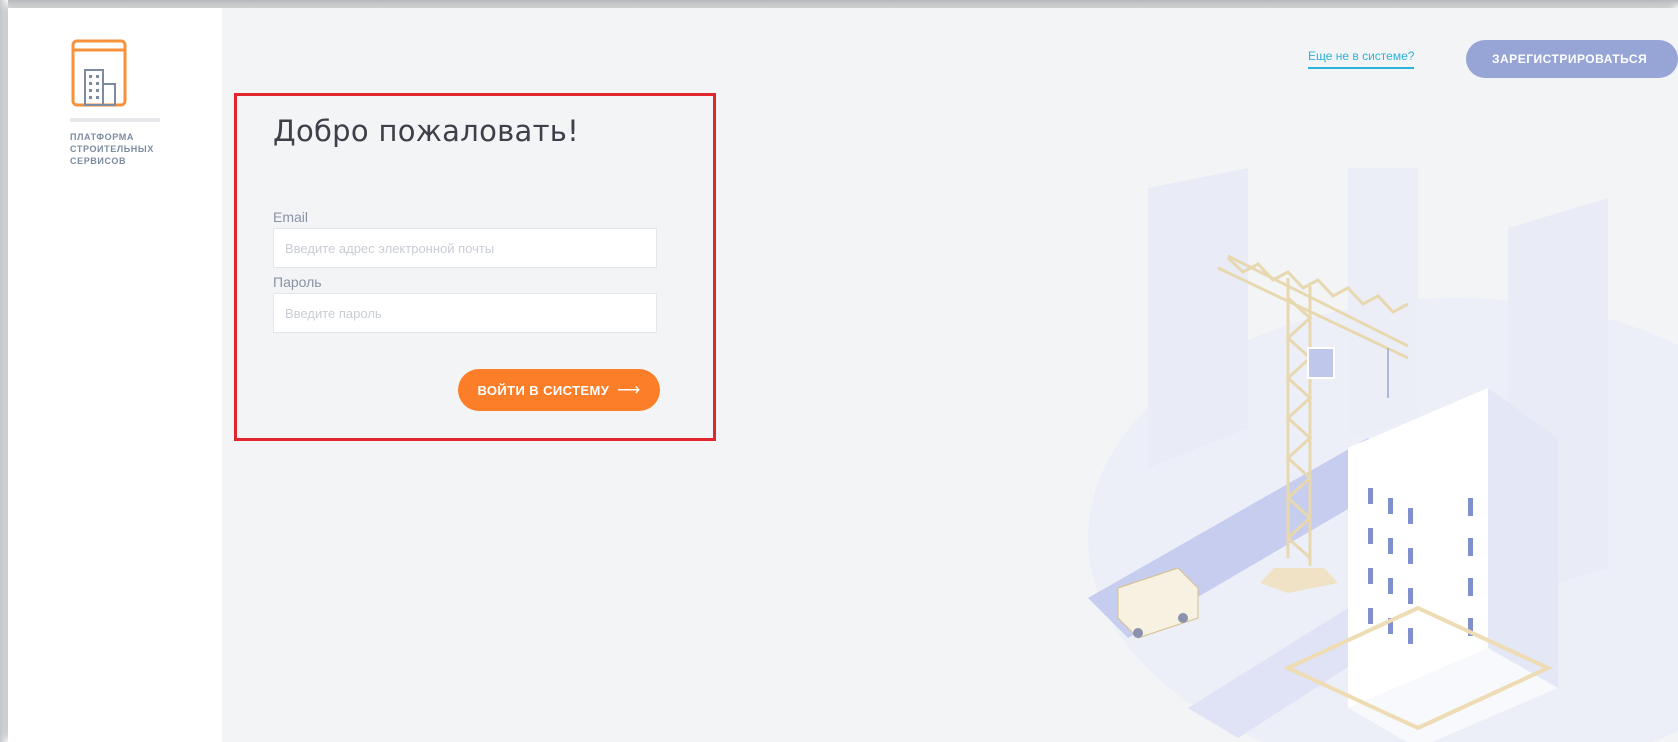 The image size is (1678, 742). What do you see at coordinates (297, 282) in the screenshot?
I see `password-label: Пароль` at bounding box center [297, 282].